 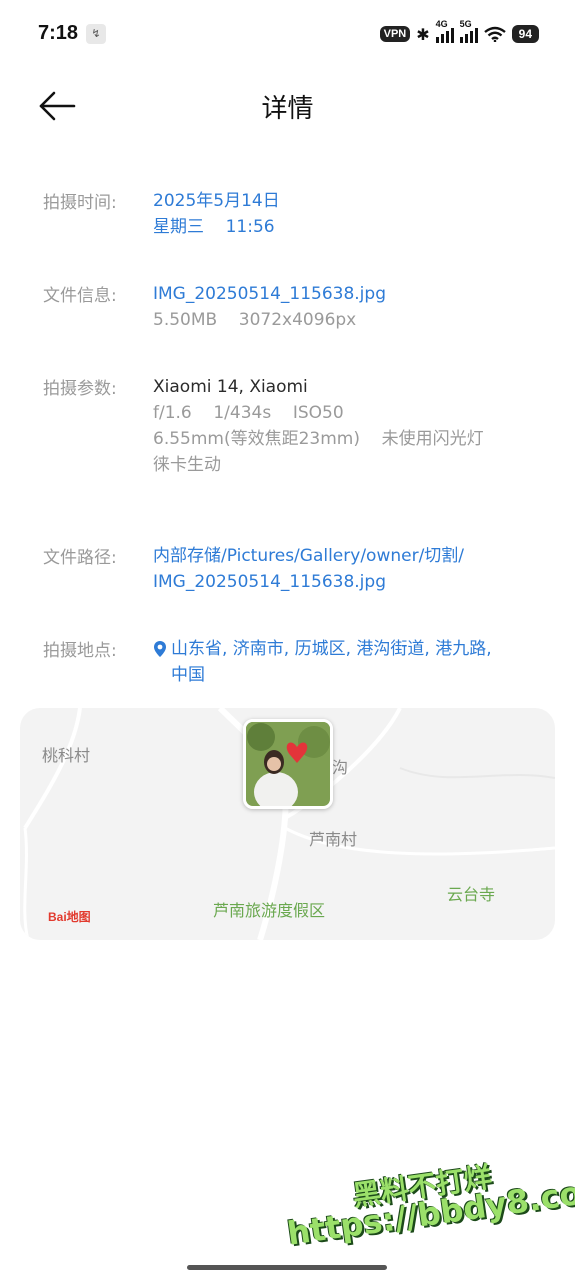 I want to click on lens-style: 徕卡生动, so click(x=187, y=465).